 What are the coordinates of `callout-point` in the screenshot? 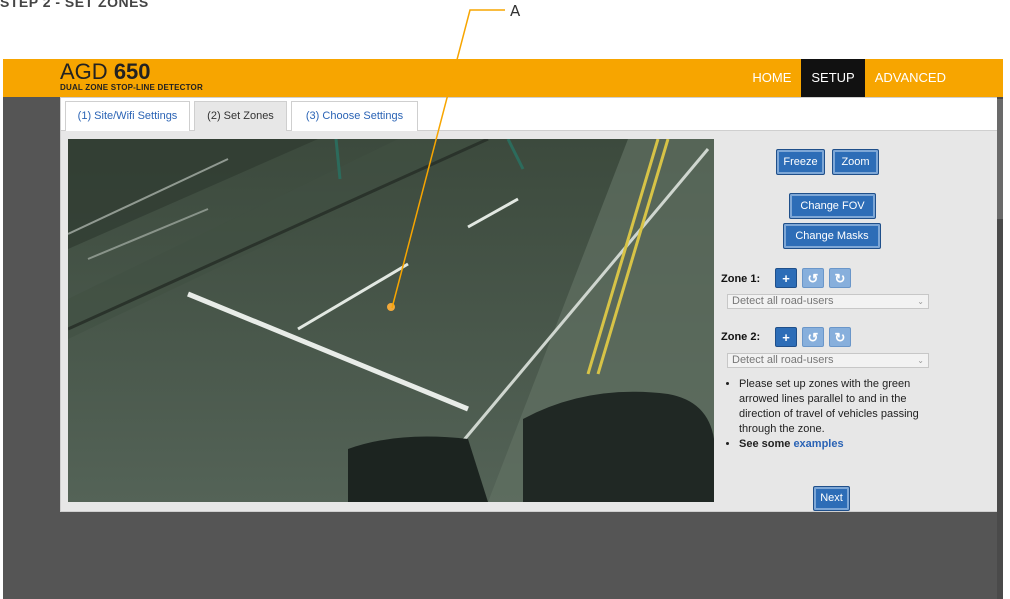 It's located at (391, 307).